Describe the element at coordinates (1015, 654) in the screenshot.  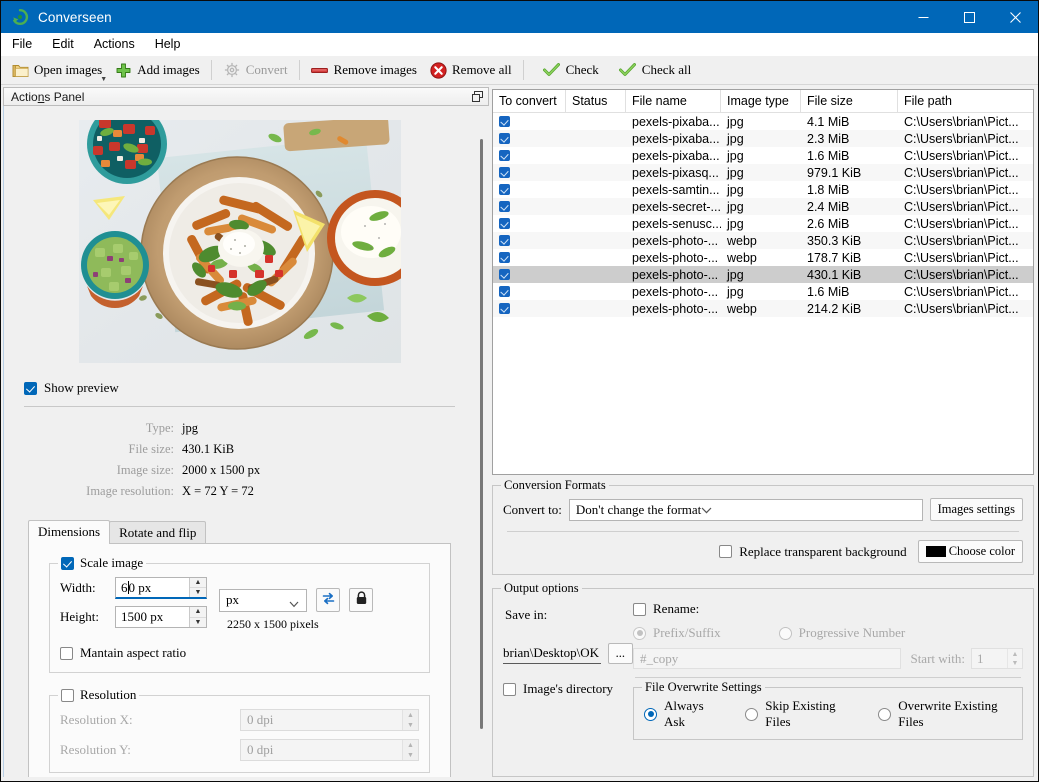
I see `start-step-up-icon: ▲` at that location.